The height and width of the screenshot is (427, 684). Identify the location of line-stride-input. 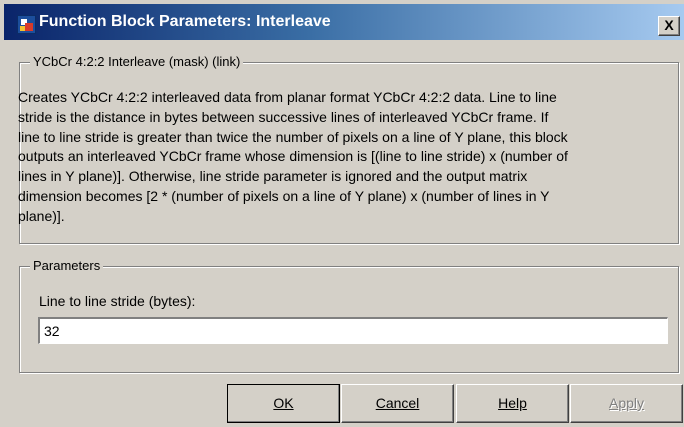
(353, 330).